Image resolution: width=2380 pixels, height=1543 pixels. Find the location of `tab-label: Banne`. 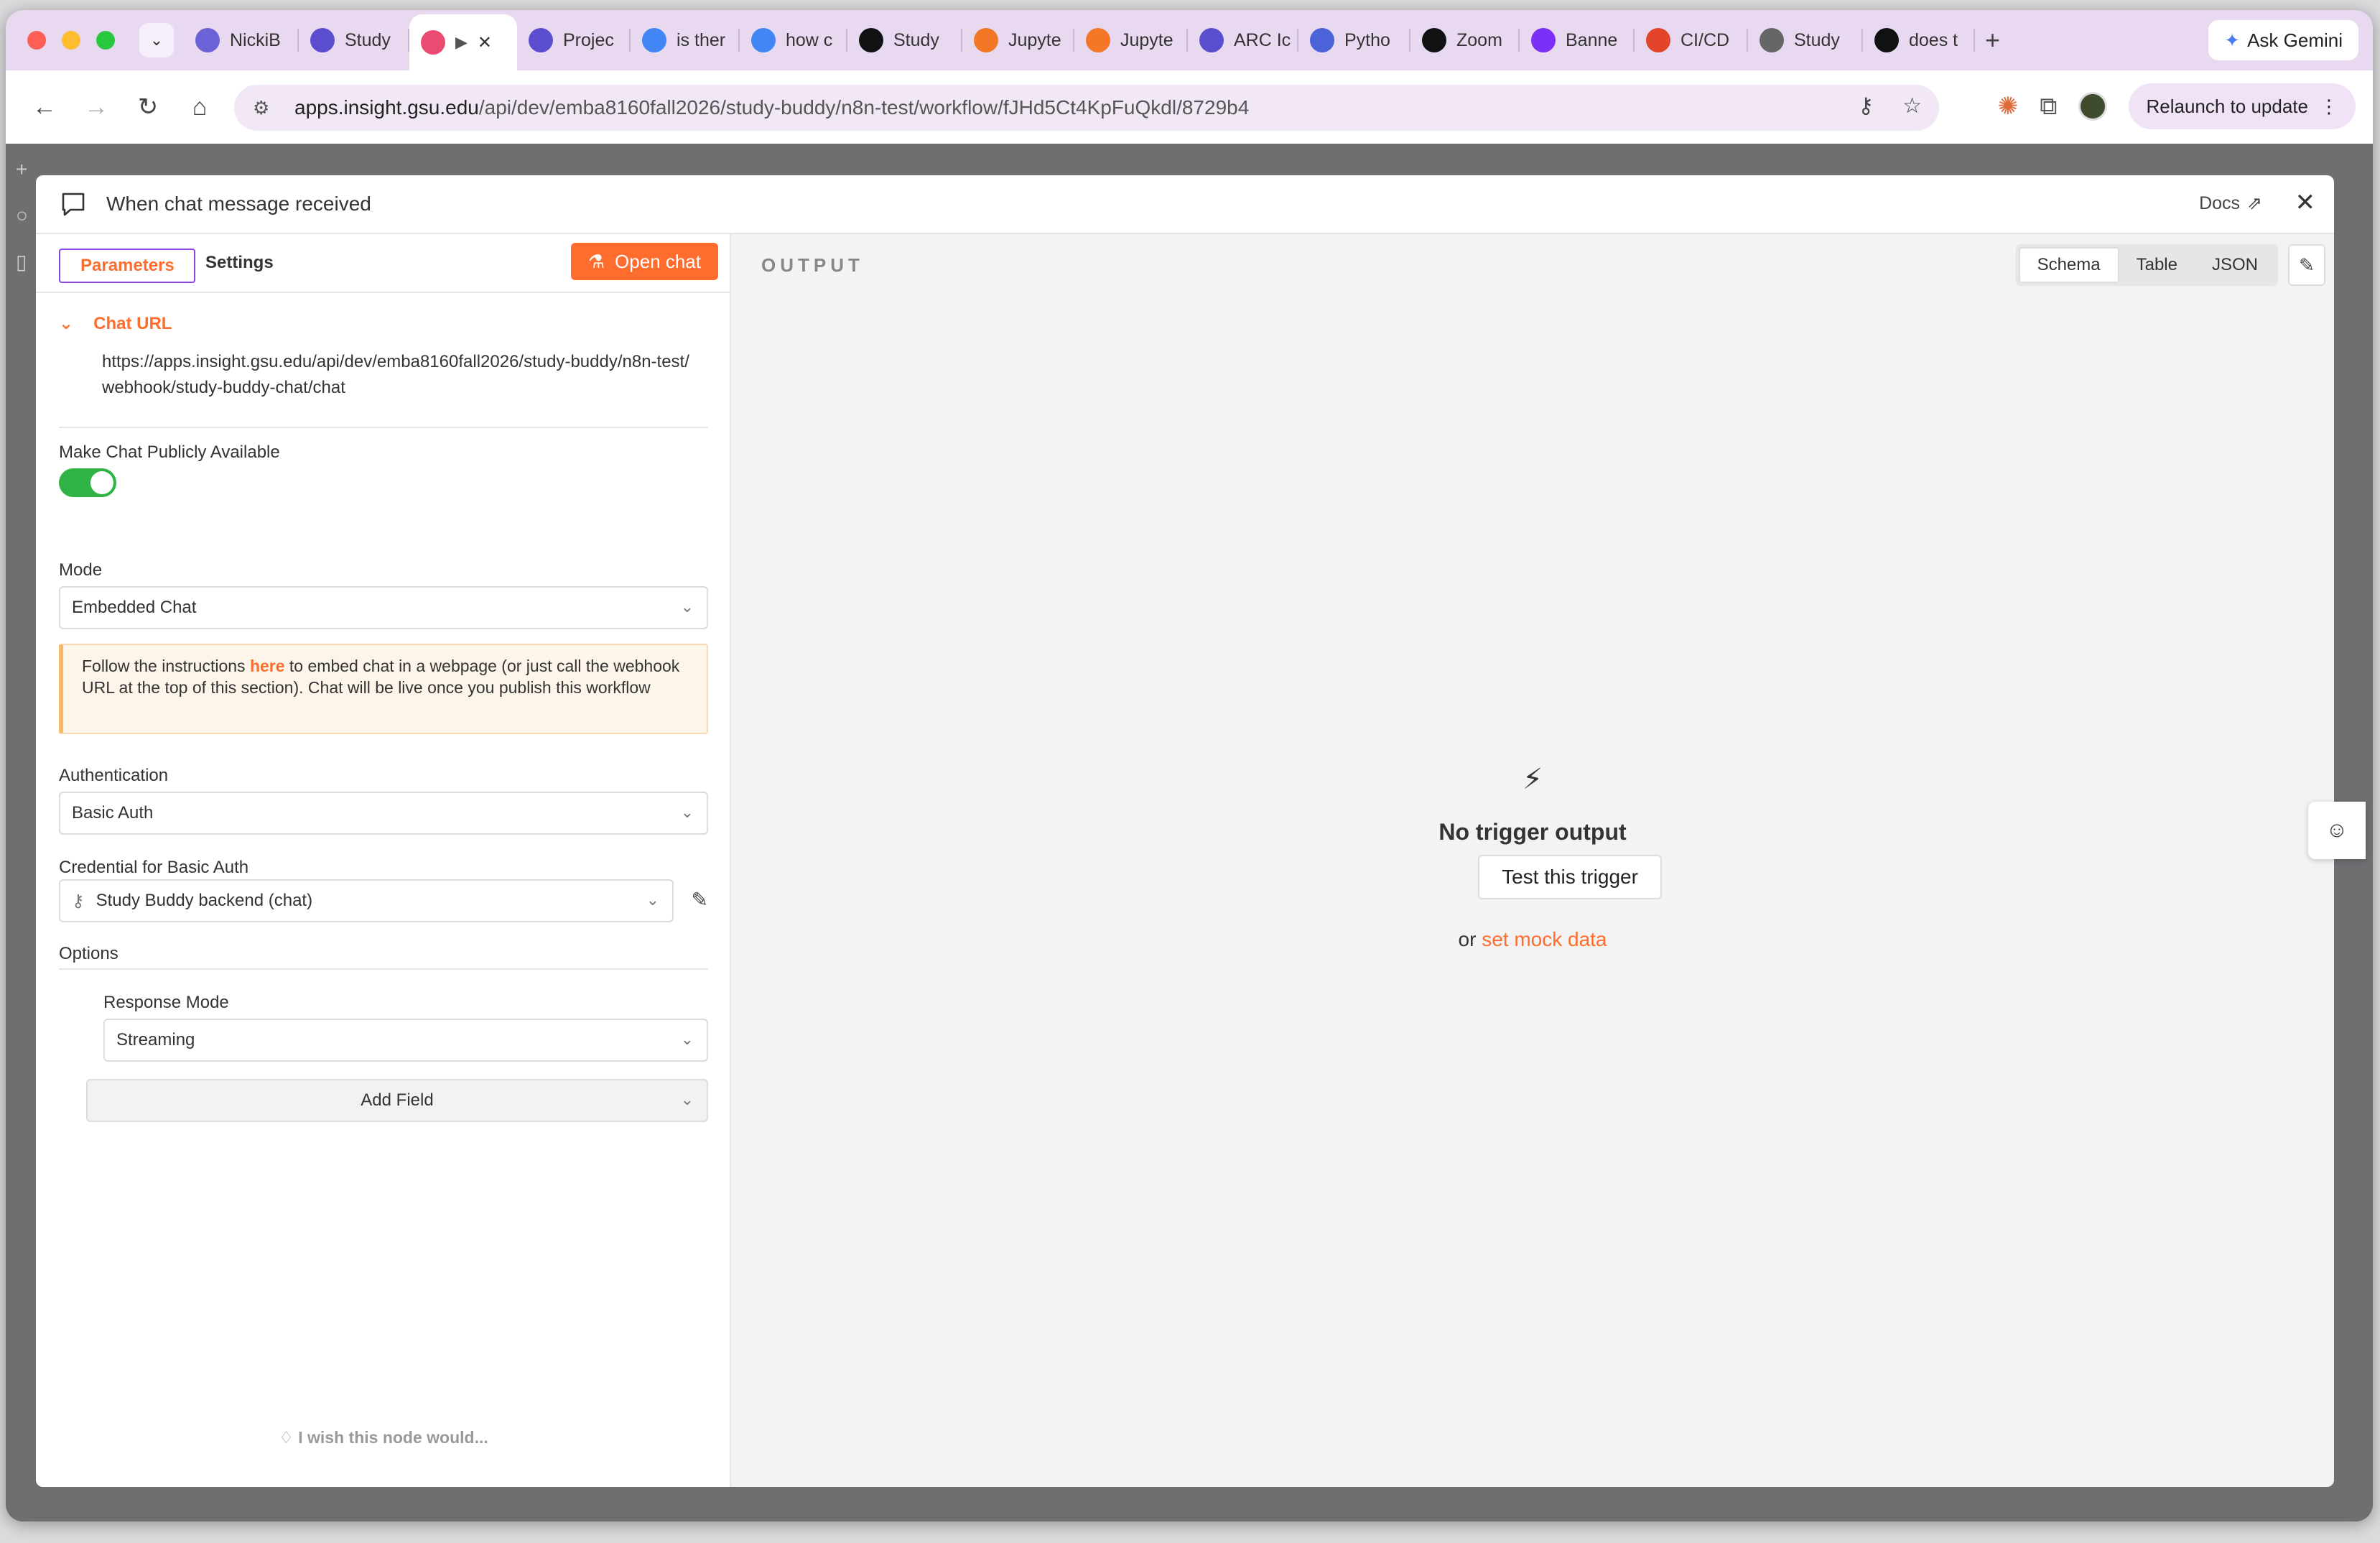

tab-label: Banne is located at coordinates (1592, 39).